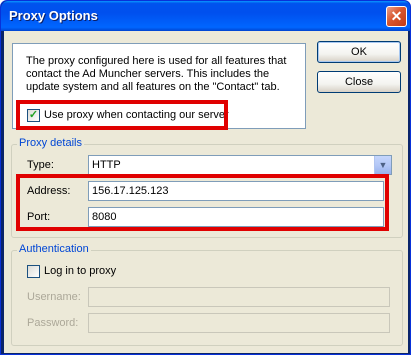 The width and height of the screenshot is (411, 355). I want to click on password-label: Password:, so click(53, 323).